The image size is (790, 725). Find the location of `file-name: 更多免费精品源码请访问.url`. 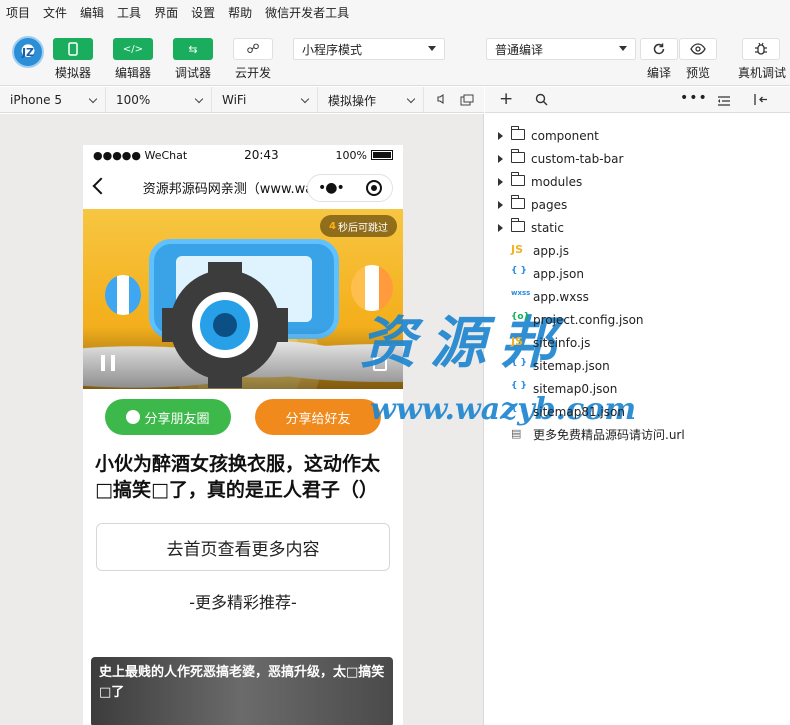

file-name: 更多免费精品源码请访问.url is located at coordinates (609, 435).